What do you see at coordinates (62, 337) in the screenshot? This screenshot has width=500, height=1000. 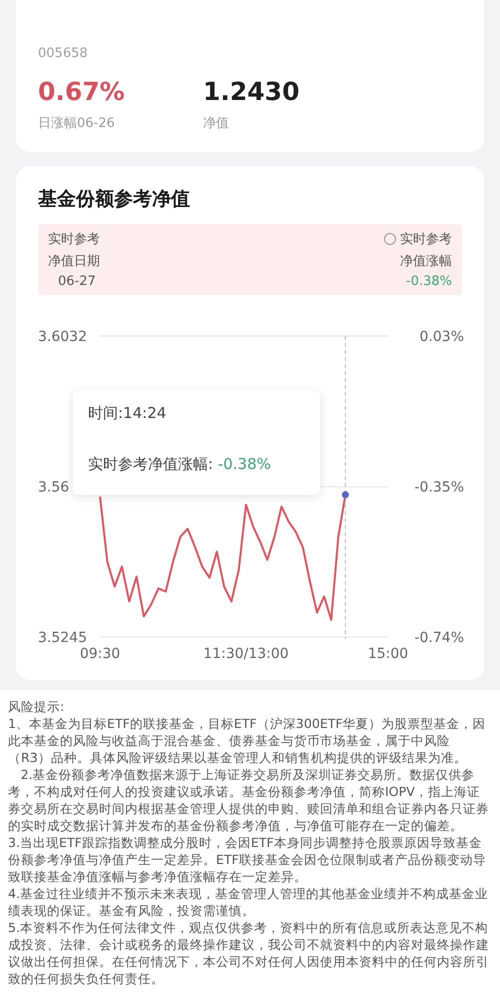 I see `axis-label: 3.6032` at bounding box center [62, 337].